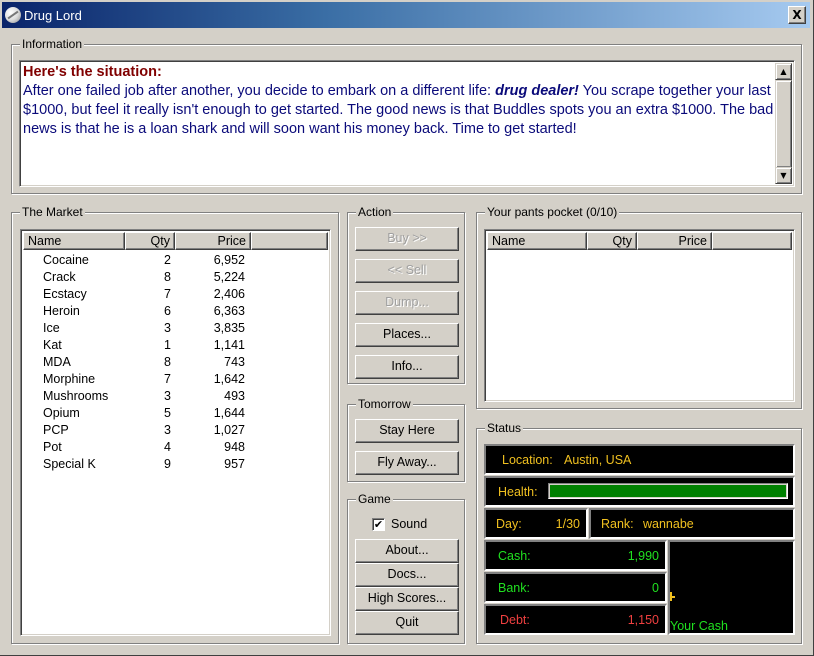 The height and width of the screenshot is (656, 814). What do you see at coordinates (229, 379) in the screenshot?
I see `market-row-price: 1,642` at bounding box center [229, 379].